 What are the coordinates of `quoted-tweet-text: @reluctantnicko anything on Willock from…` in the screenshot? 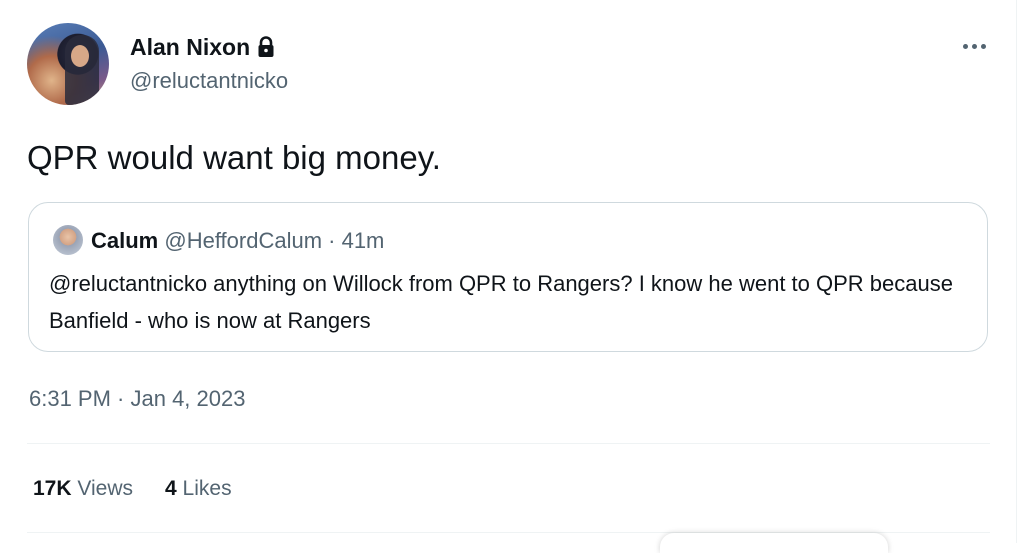 It's located at (501, 302).